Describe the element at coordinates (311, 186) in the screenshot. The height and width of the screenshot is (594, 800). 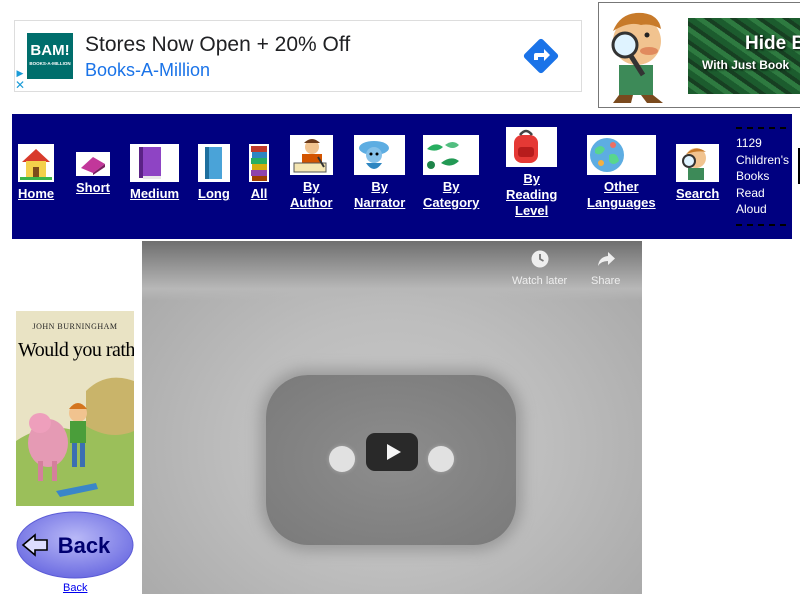
I see `nav-label-by-author-1: By` at that location.